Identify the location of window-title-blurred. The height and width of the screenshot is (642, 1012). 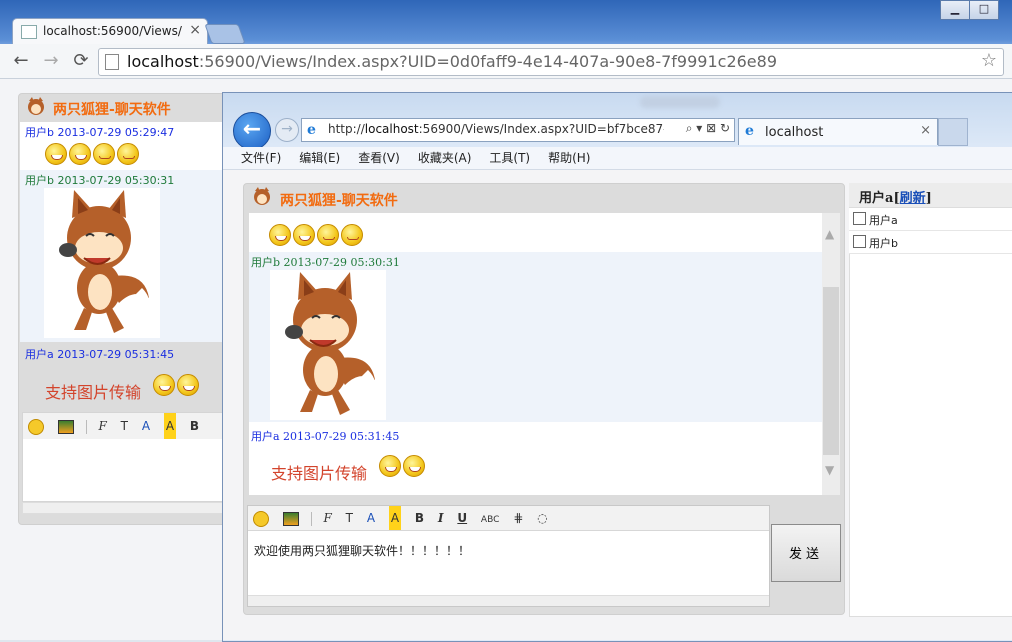
(680, 102).